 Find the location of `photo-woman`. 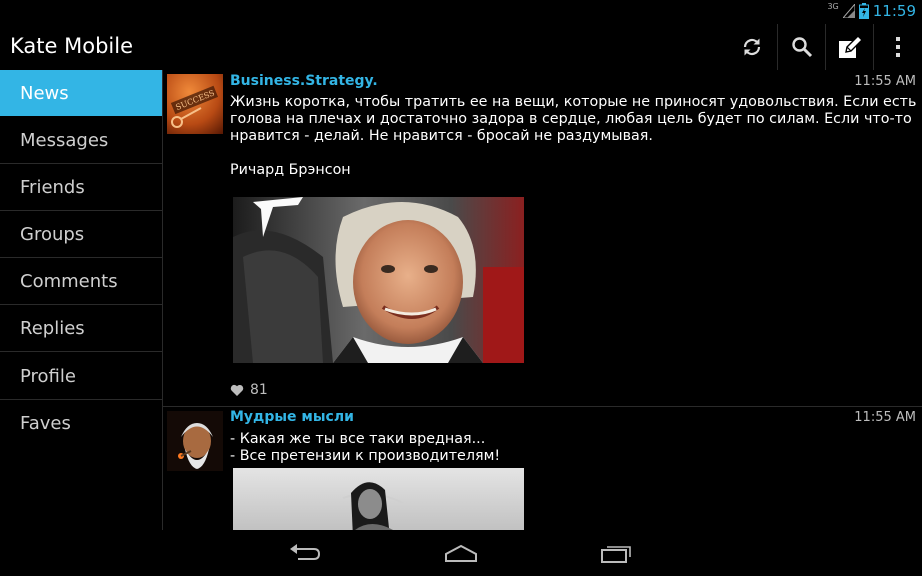

photo-woman is located at coordinates (378, 499).